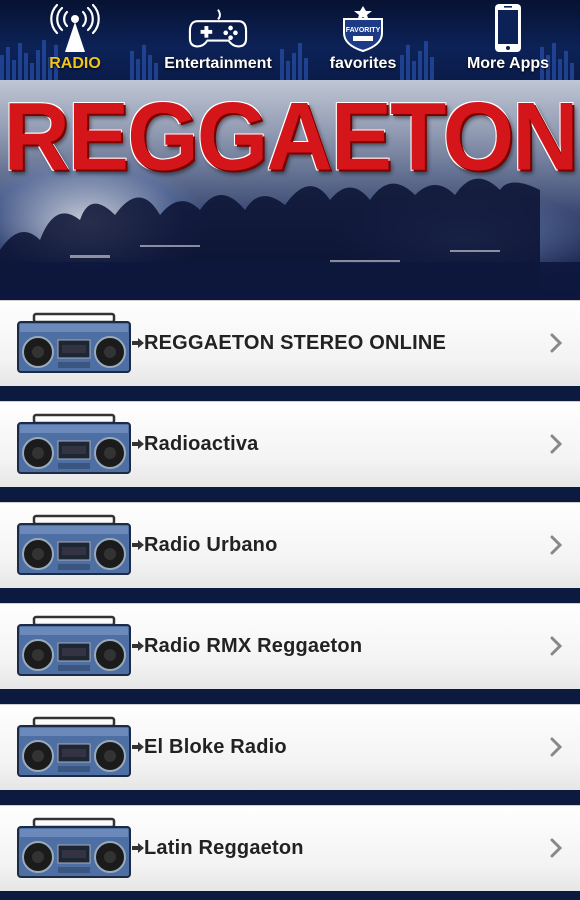  I want to click on station-item: El Bloke Radio, so click(290, 747).